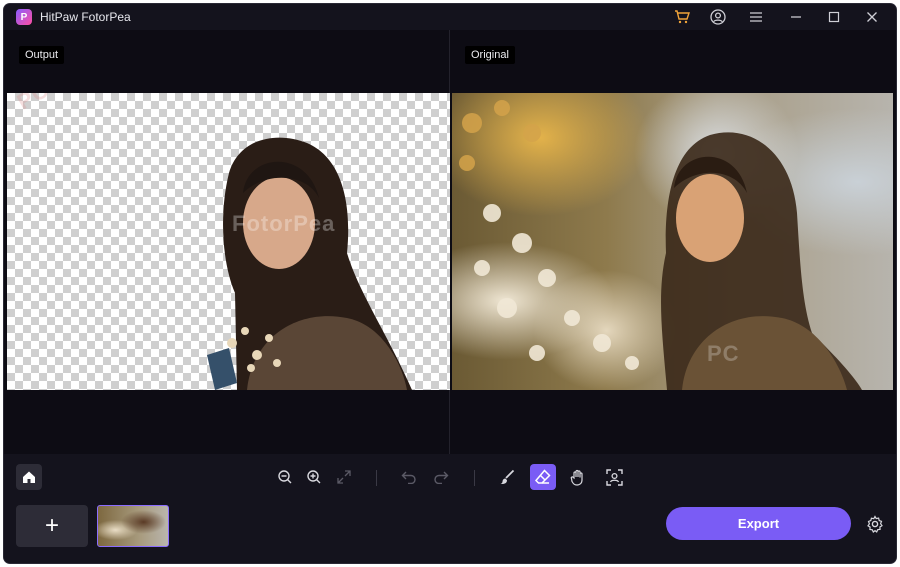 The image size is (900, 567). I want to click on fit-screen-icon, so click(344, 477).